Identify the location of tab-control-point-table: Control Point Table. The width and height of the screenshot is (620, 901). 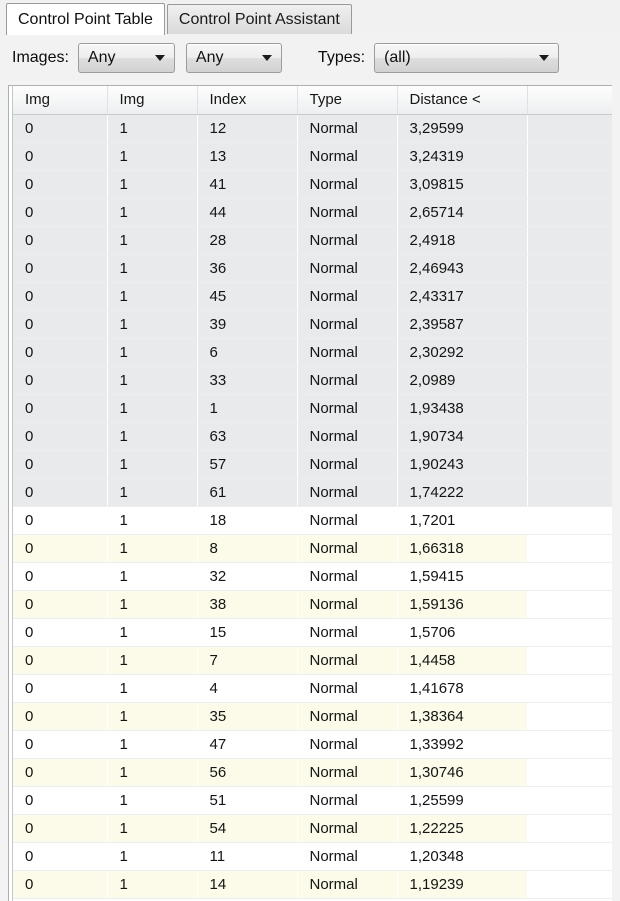
(85, 19).